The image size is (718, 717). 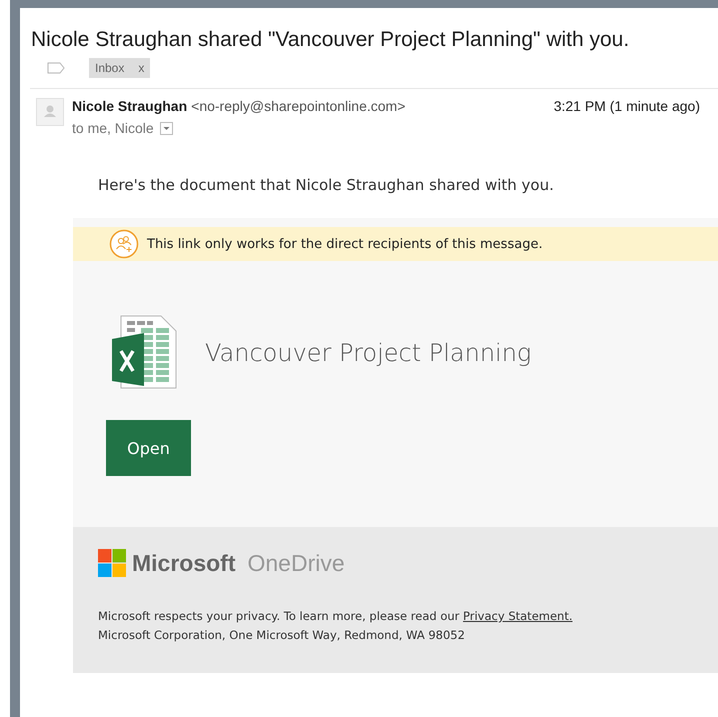 What do you see at coordinates (368, 352) in the screenshot?
I see `document-title: Vancouver Project Planning` at bounding box center [368, 352].